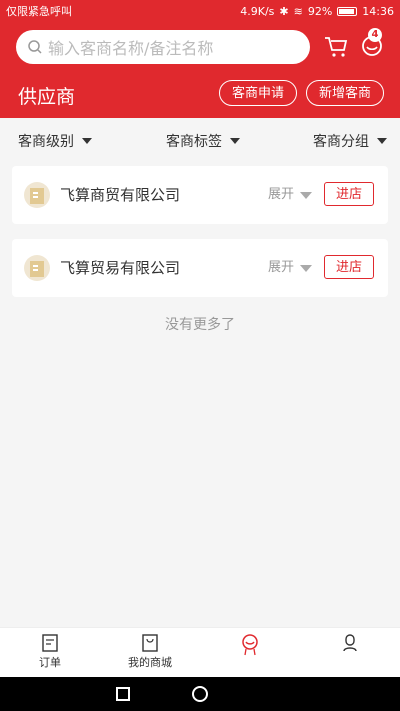 This screenshot has width=400, height=711. I want to click on search-input: 输入客商名称/备注名称, so click(163, 47).